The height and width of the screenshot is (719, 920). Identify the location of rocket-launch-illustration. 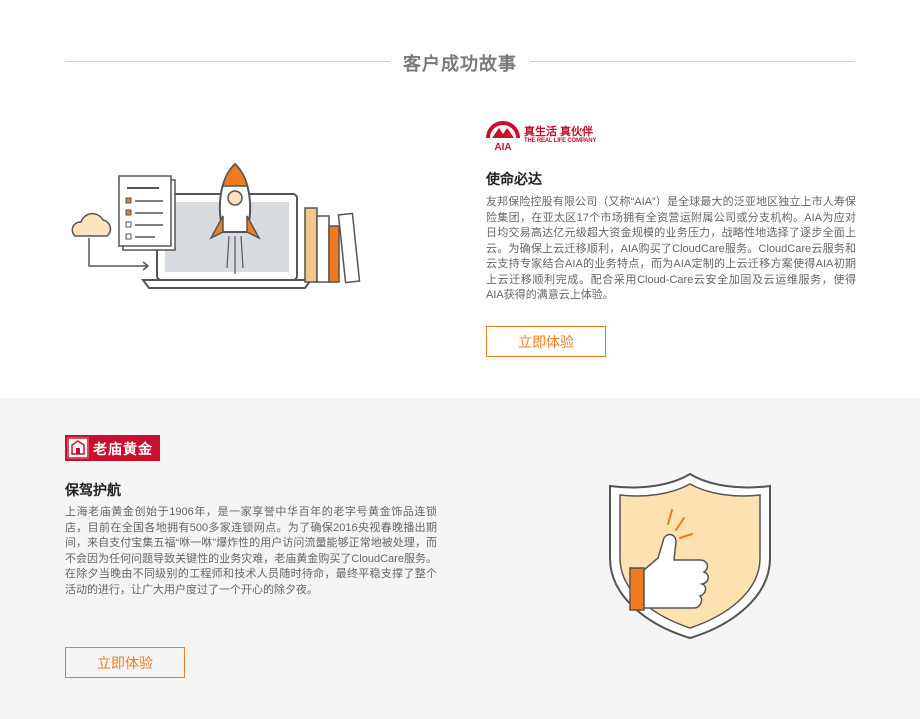
(216, 225).